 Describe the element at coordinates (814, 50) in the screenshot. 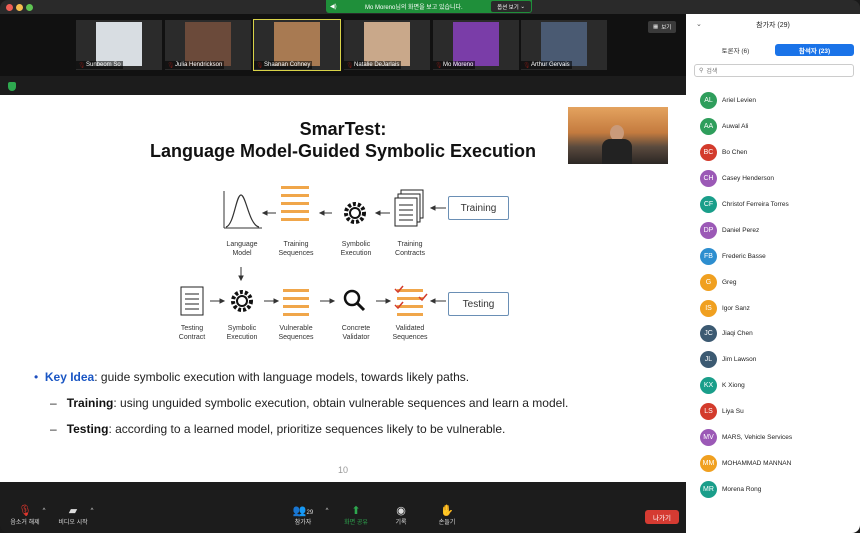

I see `tab-attendees: 참석자 (23)` at that location.